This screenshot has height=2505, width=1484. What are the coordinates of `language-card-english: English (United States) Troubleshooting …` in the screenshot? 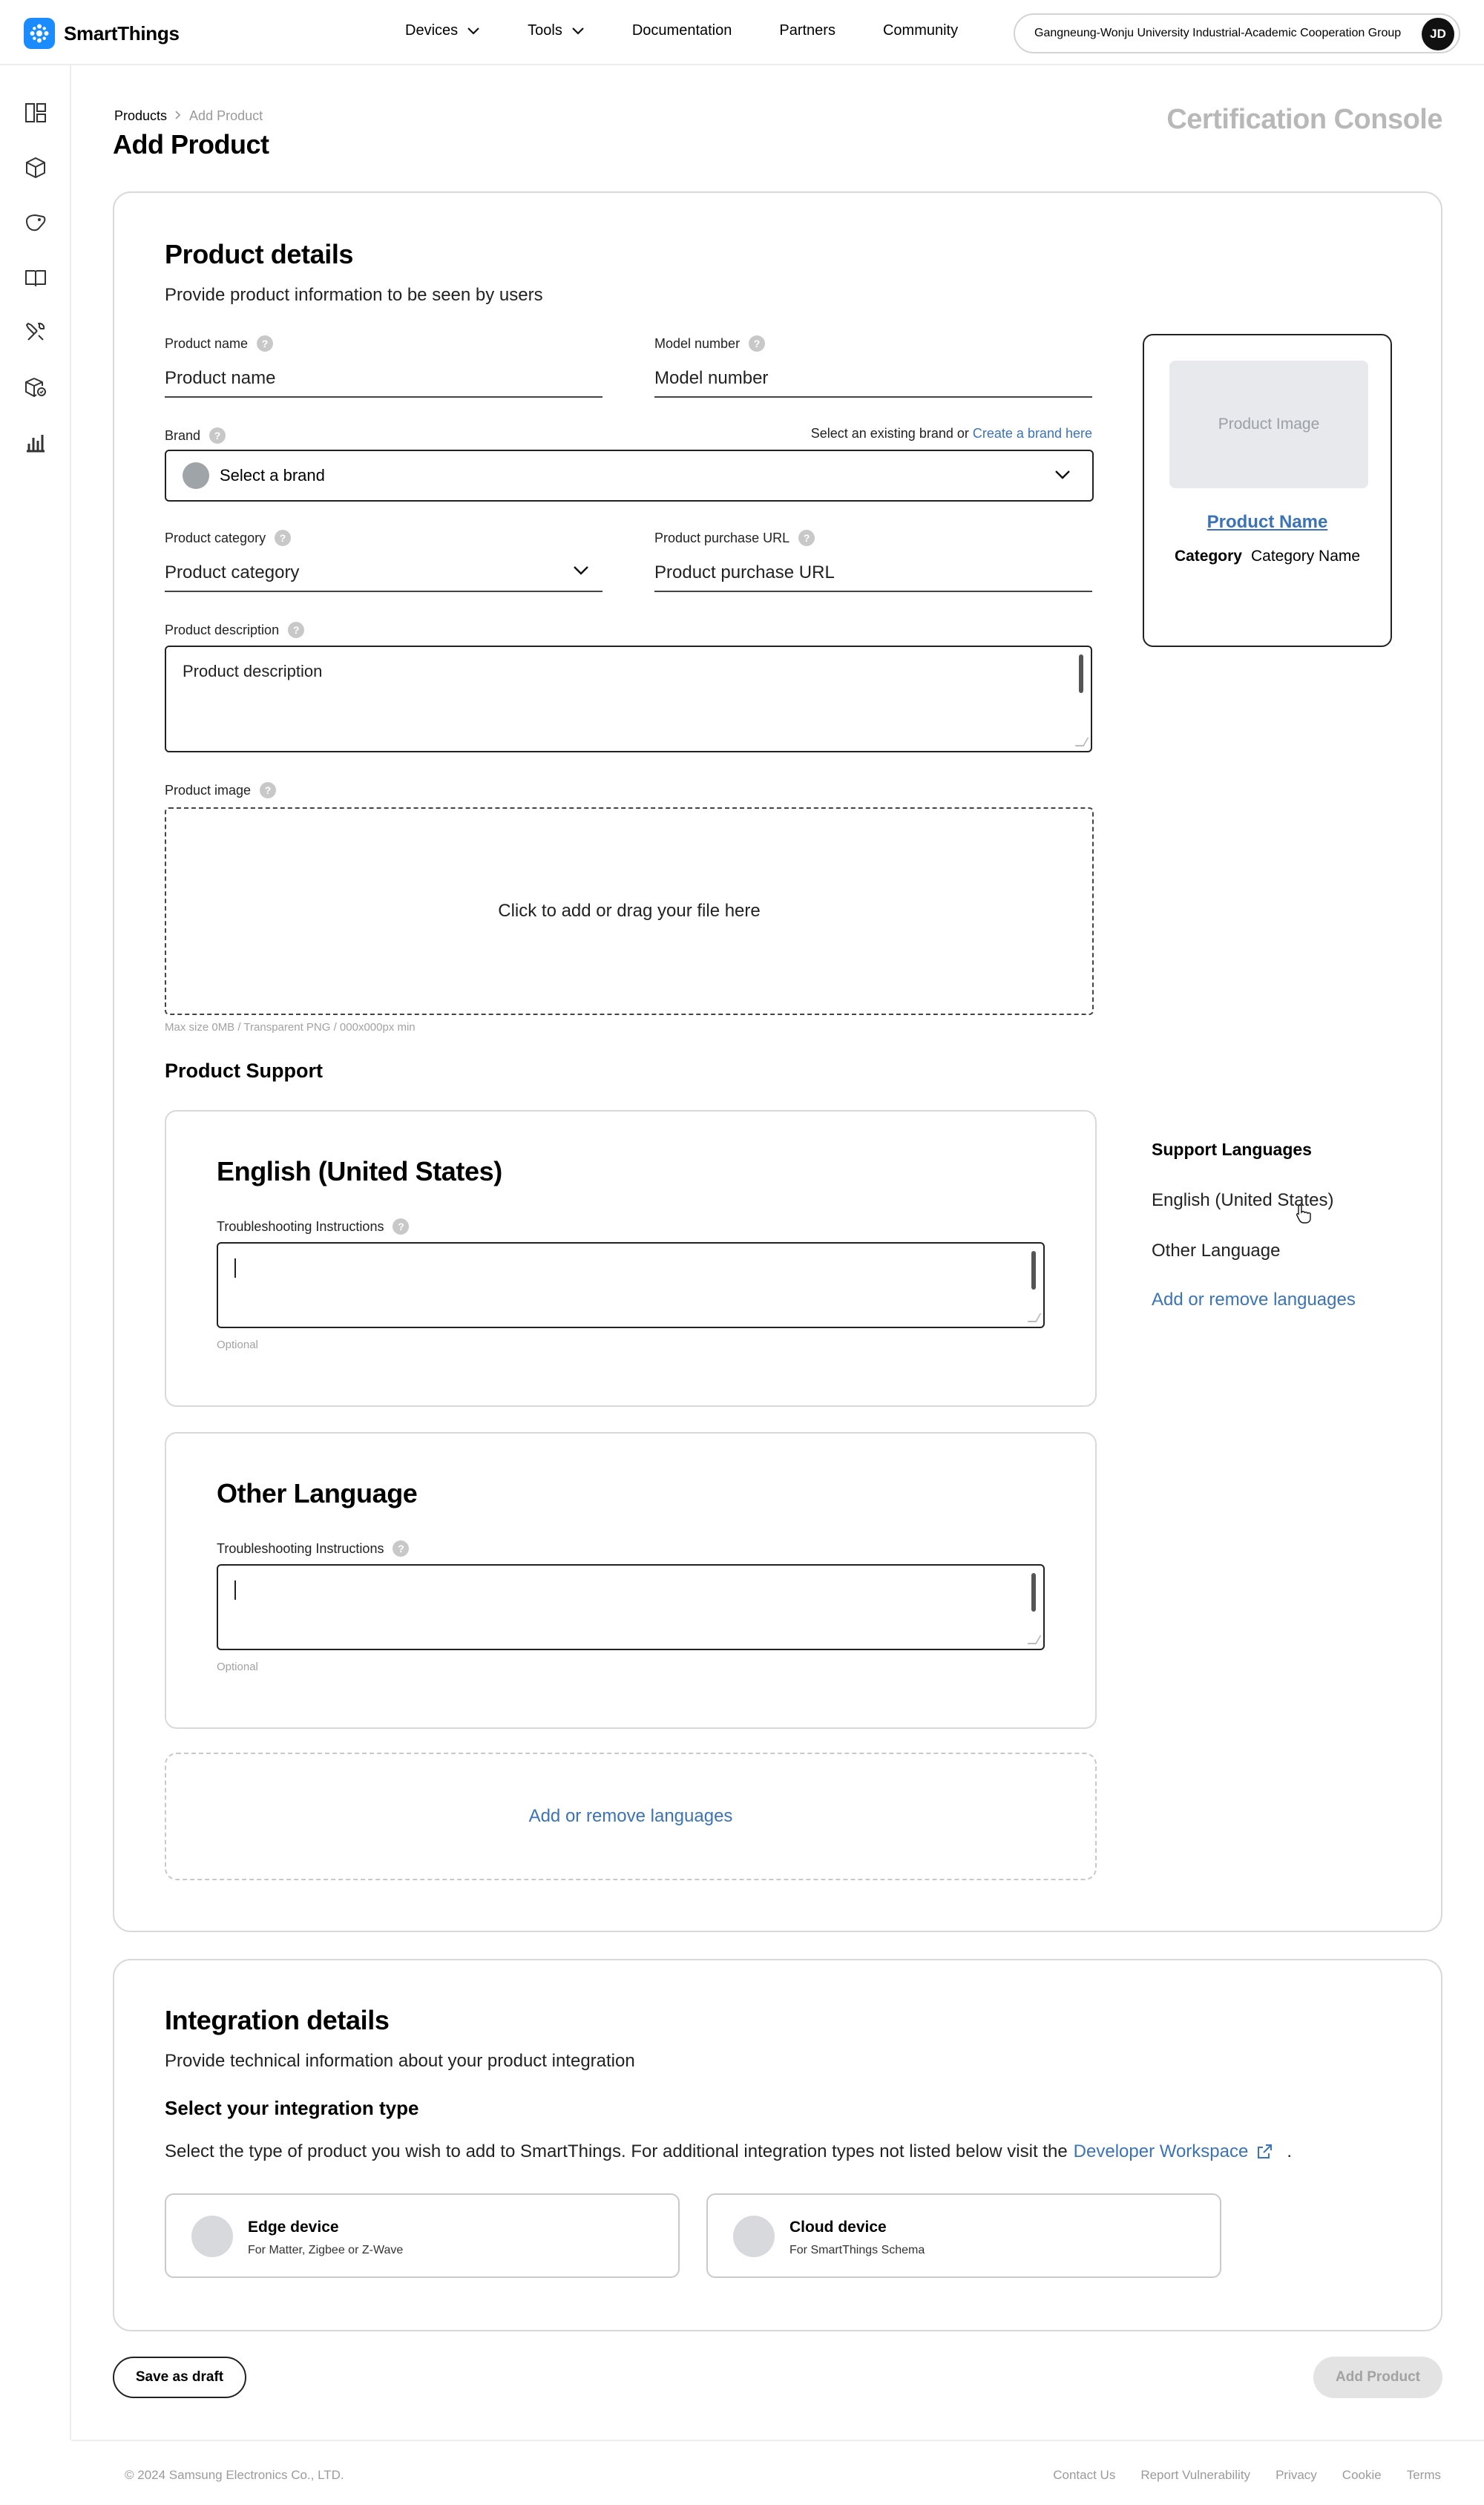 It's located at (631, 1258).